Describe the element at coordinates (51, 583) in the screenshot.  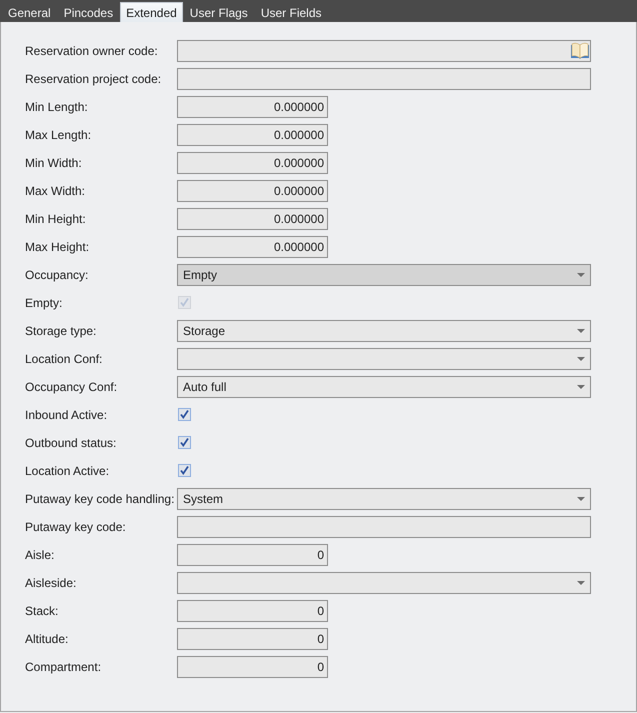
I see `field-label: Aisleside:` at that location.